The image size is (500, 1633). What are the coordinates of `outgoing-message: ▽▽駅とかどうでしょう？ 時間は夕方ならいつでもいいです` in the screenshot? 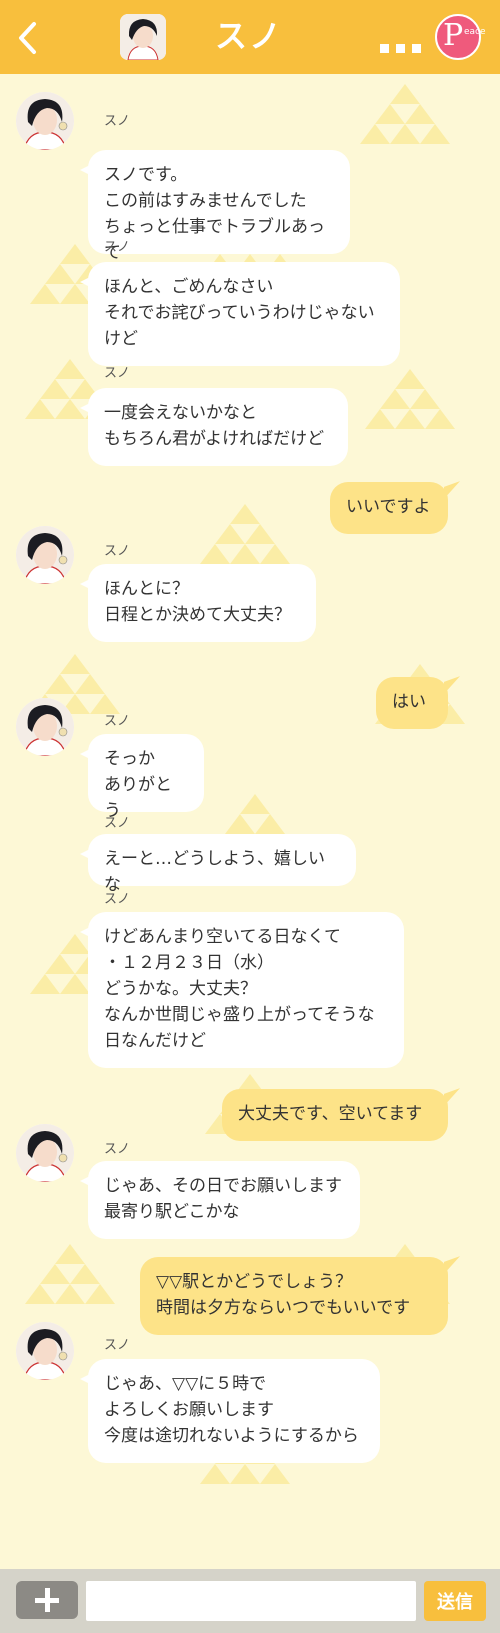 It's located at (294, 1296).